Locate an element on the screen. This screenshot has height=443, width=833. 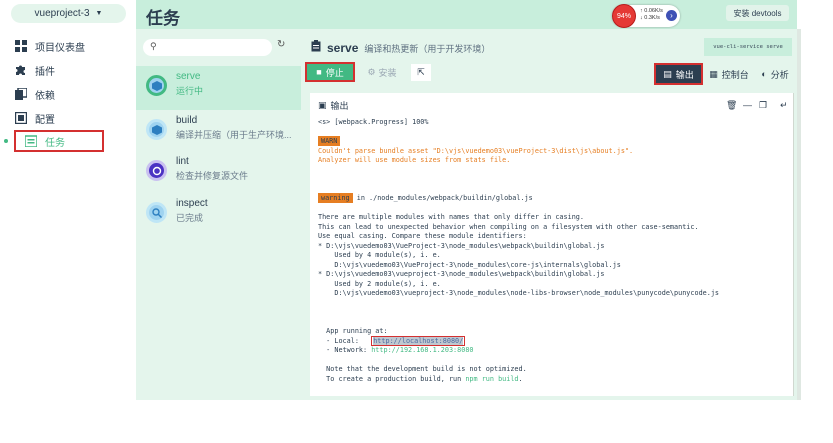
network-url-link: http://192.168.1.203:8080 is located at coordinates (422, 350).